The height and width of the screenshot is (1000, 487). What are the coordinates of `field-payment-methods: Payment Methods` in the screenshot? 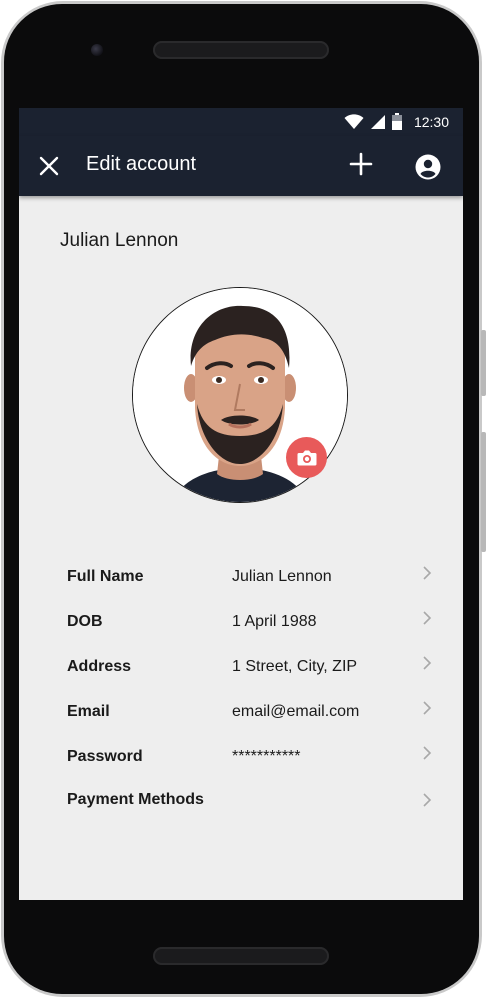 It's located at (241, 800).